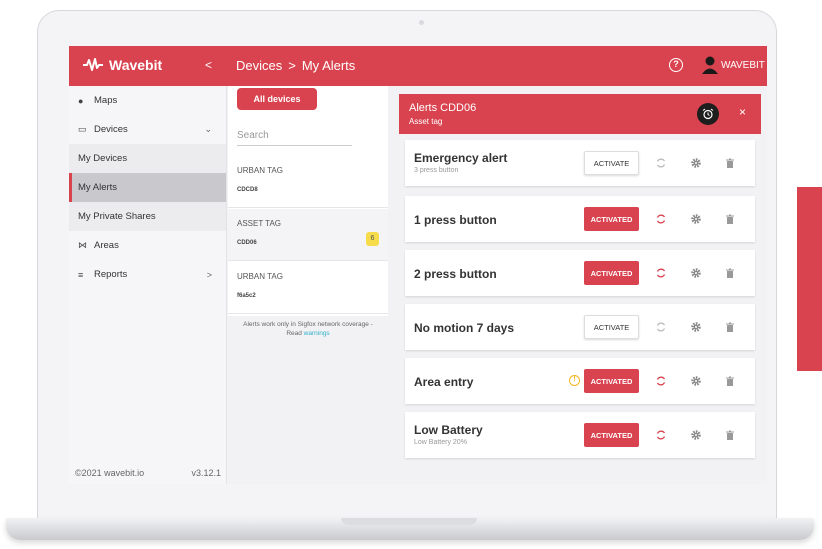 The height and width of the screenshot is (549, 822). Describe the element at coordinates (259, 65) in the screenshot. I see `breadcrumb-devices: Devices` at that location.